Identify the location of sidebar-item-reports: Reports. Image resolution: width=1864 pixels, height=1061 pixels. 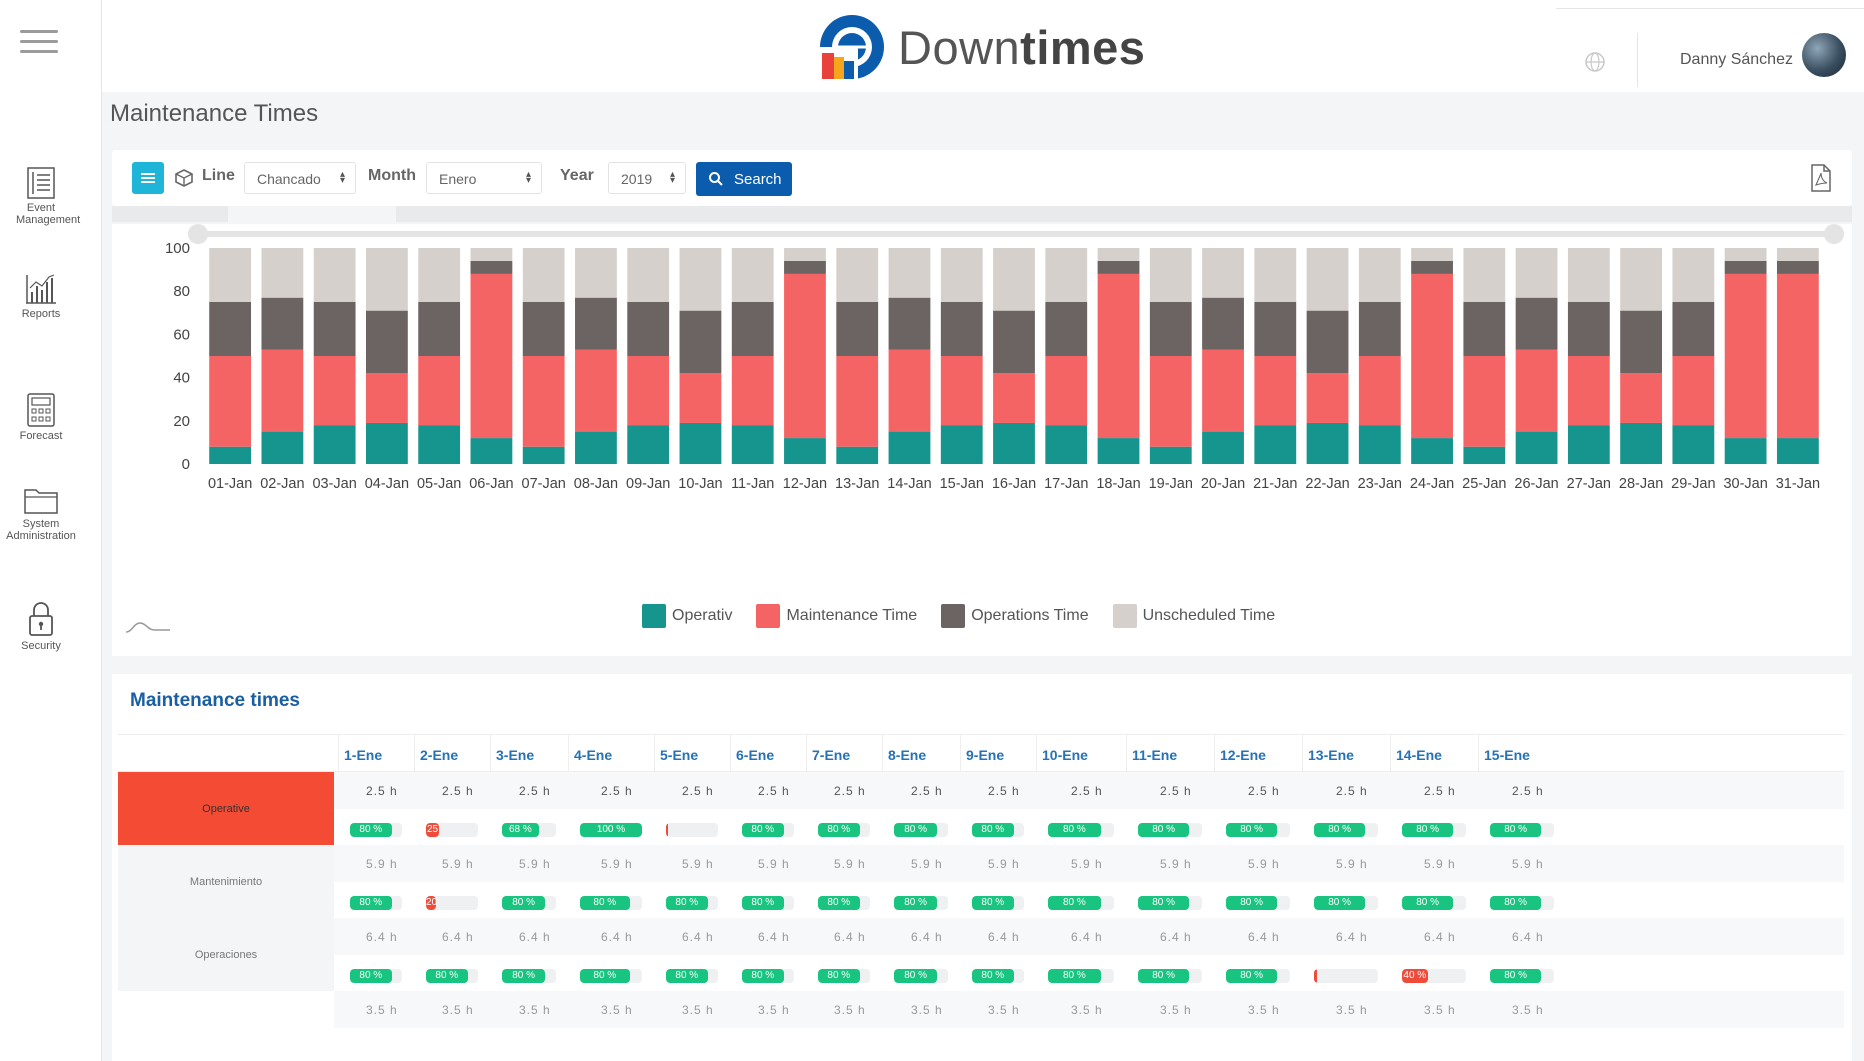
(41, 296).